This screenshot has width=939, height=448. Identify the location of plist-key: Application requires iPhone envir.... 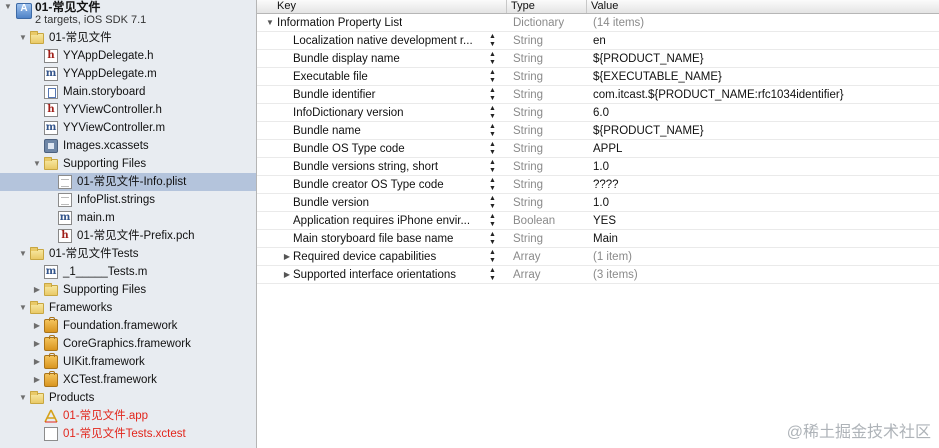
(388, 221).